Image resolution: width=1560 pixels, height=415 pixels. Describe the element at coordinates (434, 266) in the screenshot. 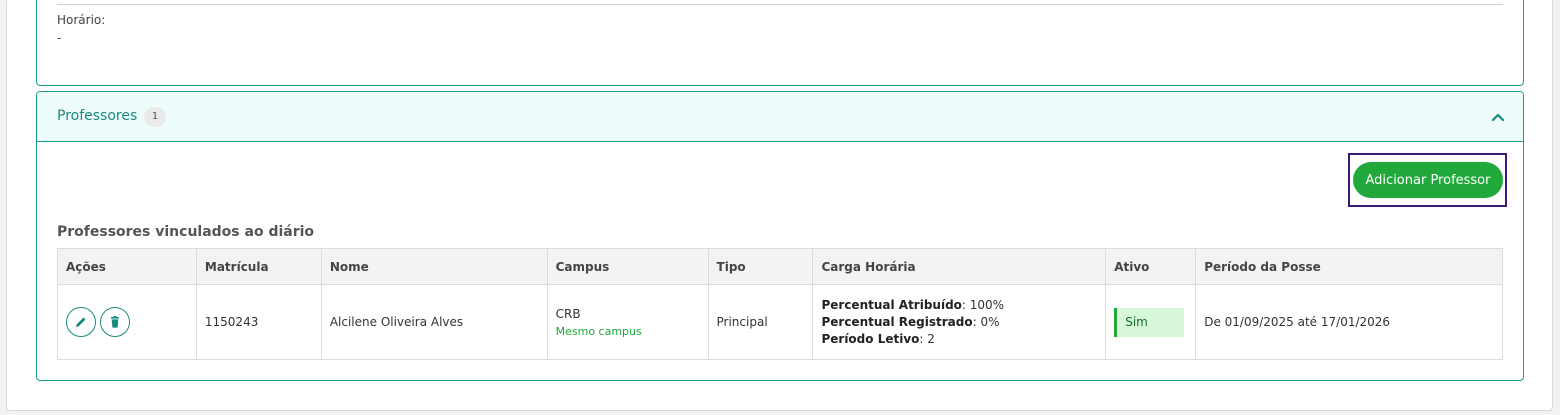

I see `column-header: Nome` at that location.